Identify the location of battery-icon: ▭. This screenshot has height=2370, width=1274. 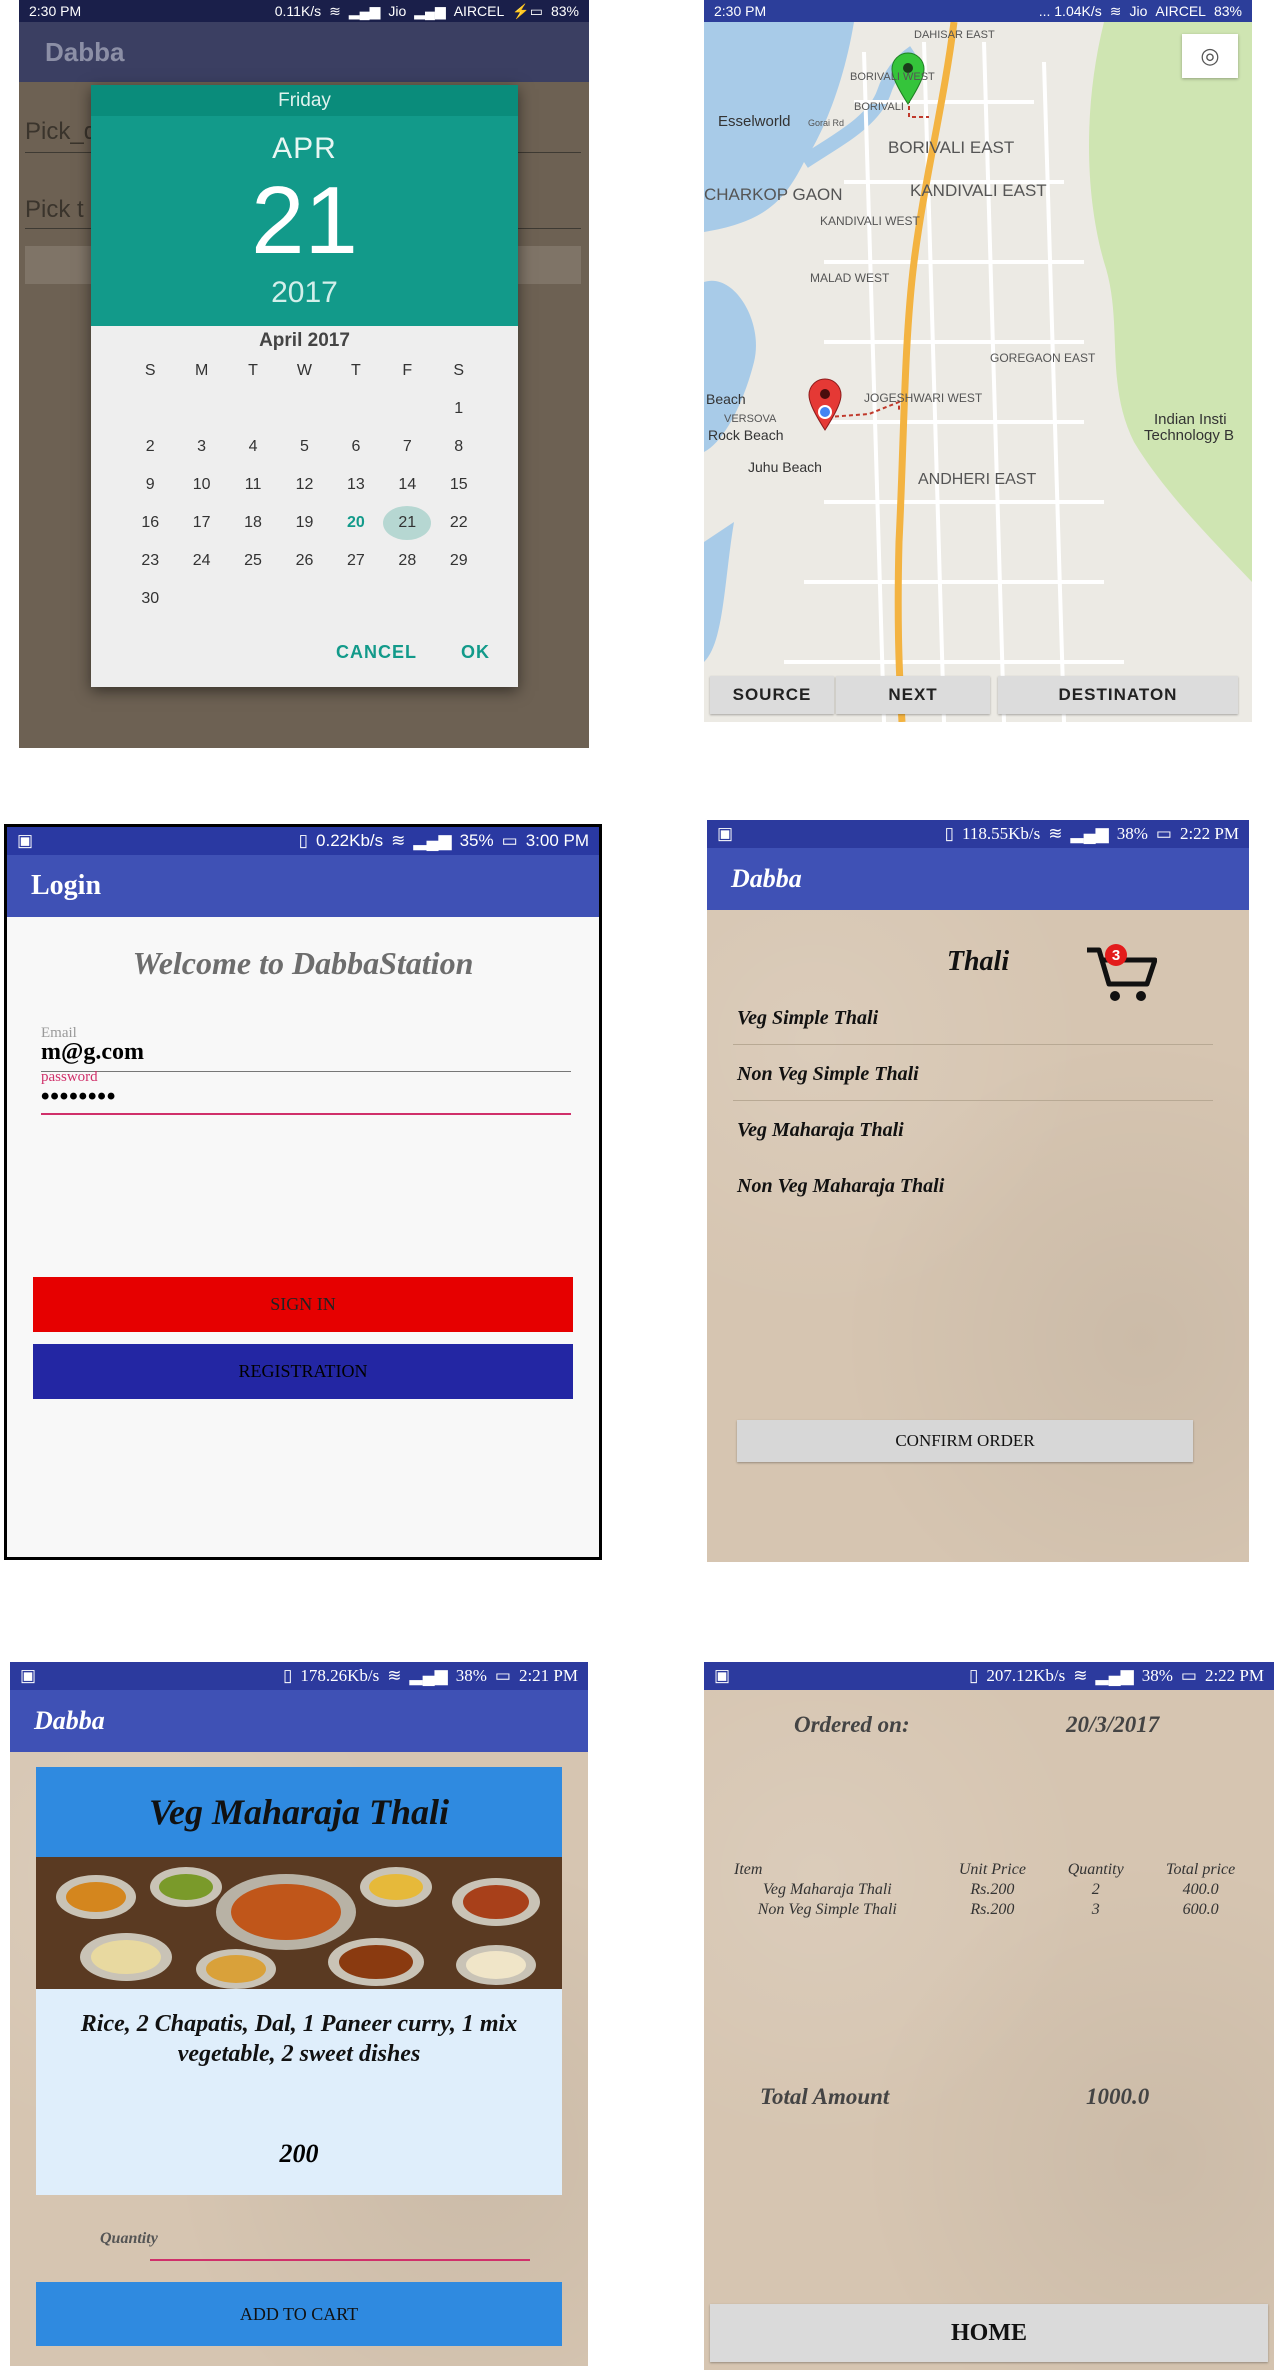
(502, 1675).